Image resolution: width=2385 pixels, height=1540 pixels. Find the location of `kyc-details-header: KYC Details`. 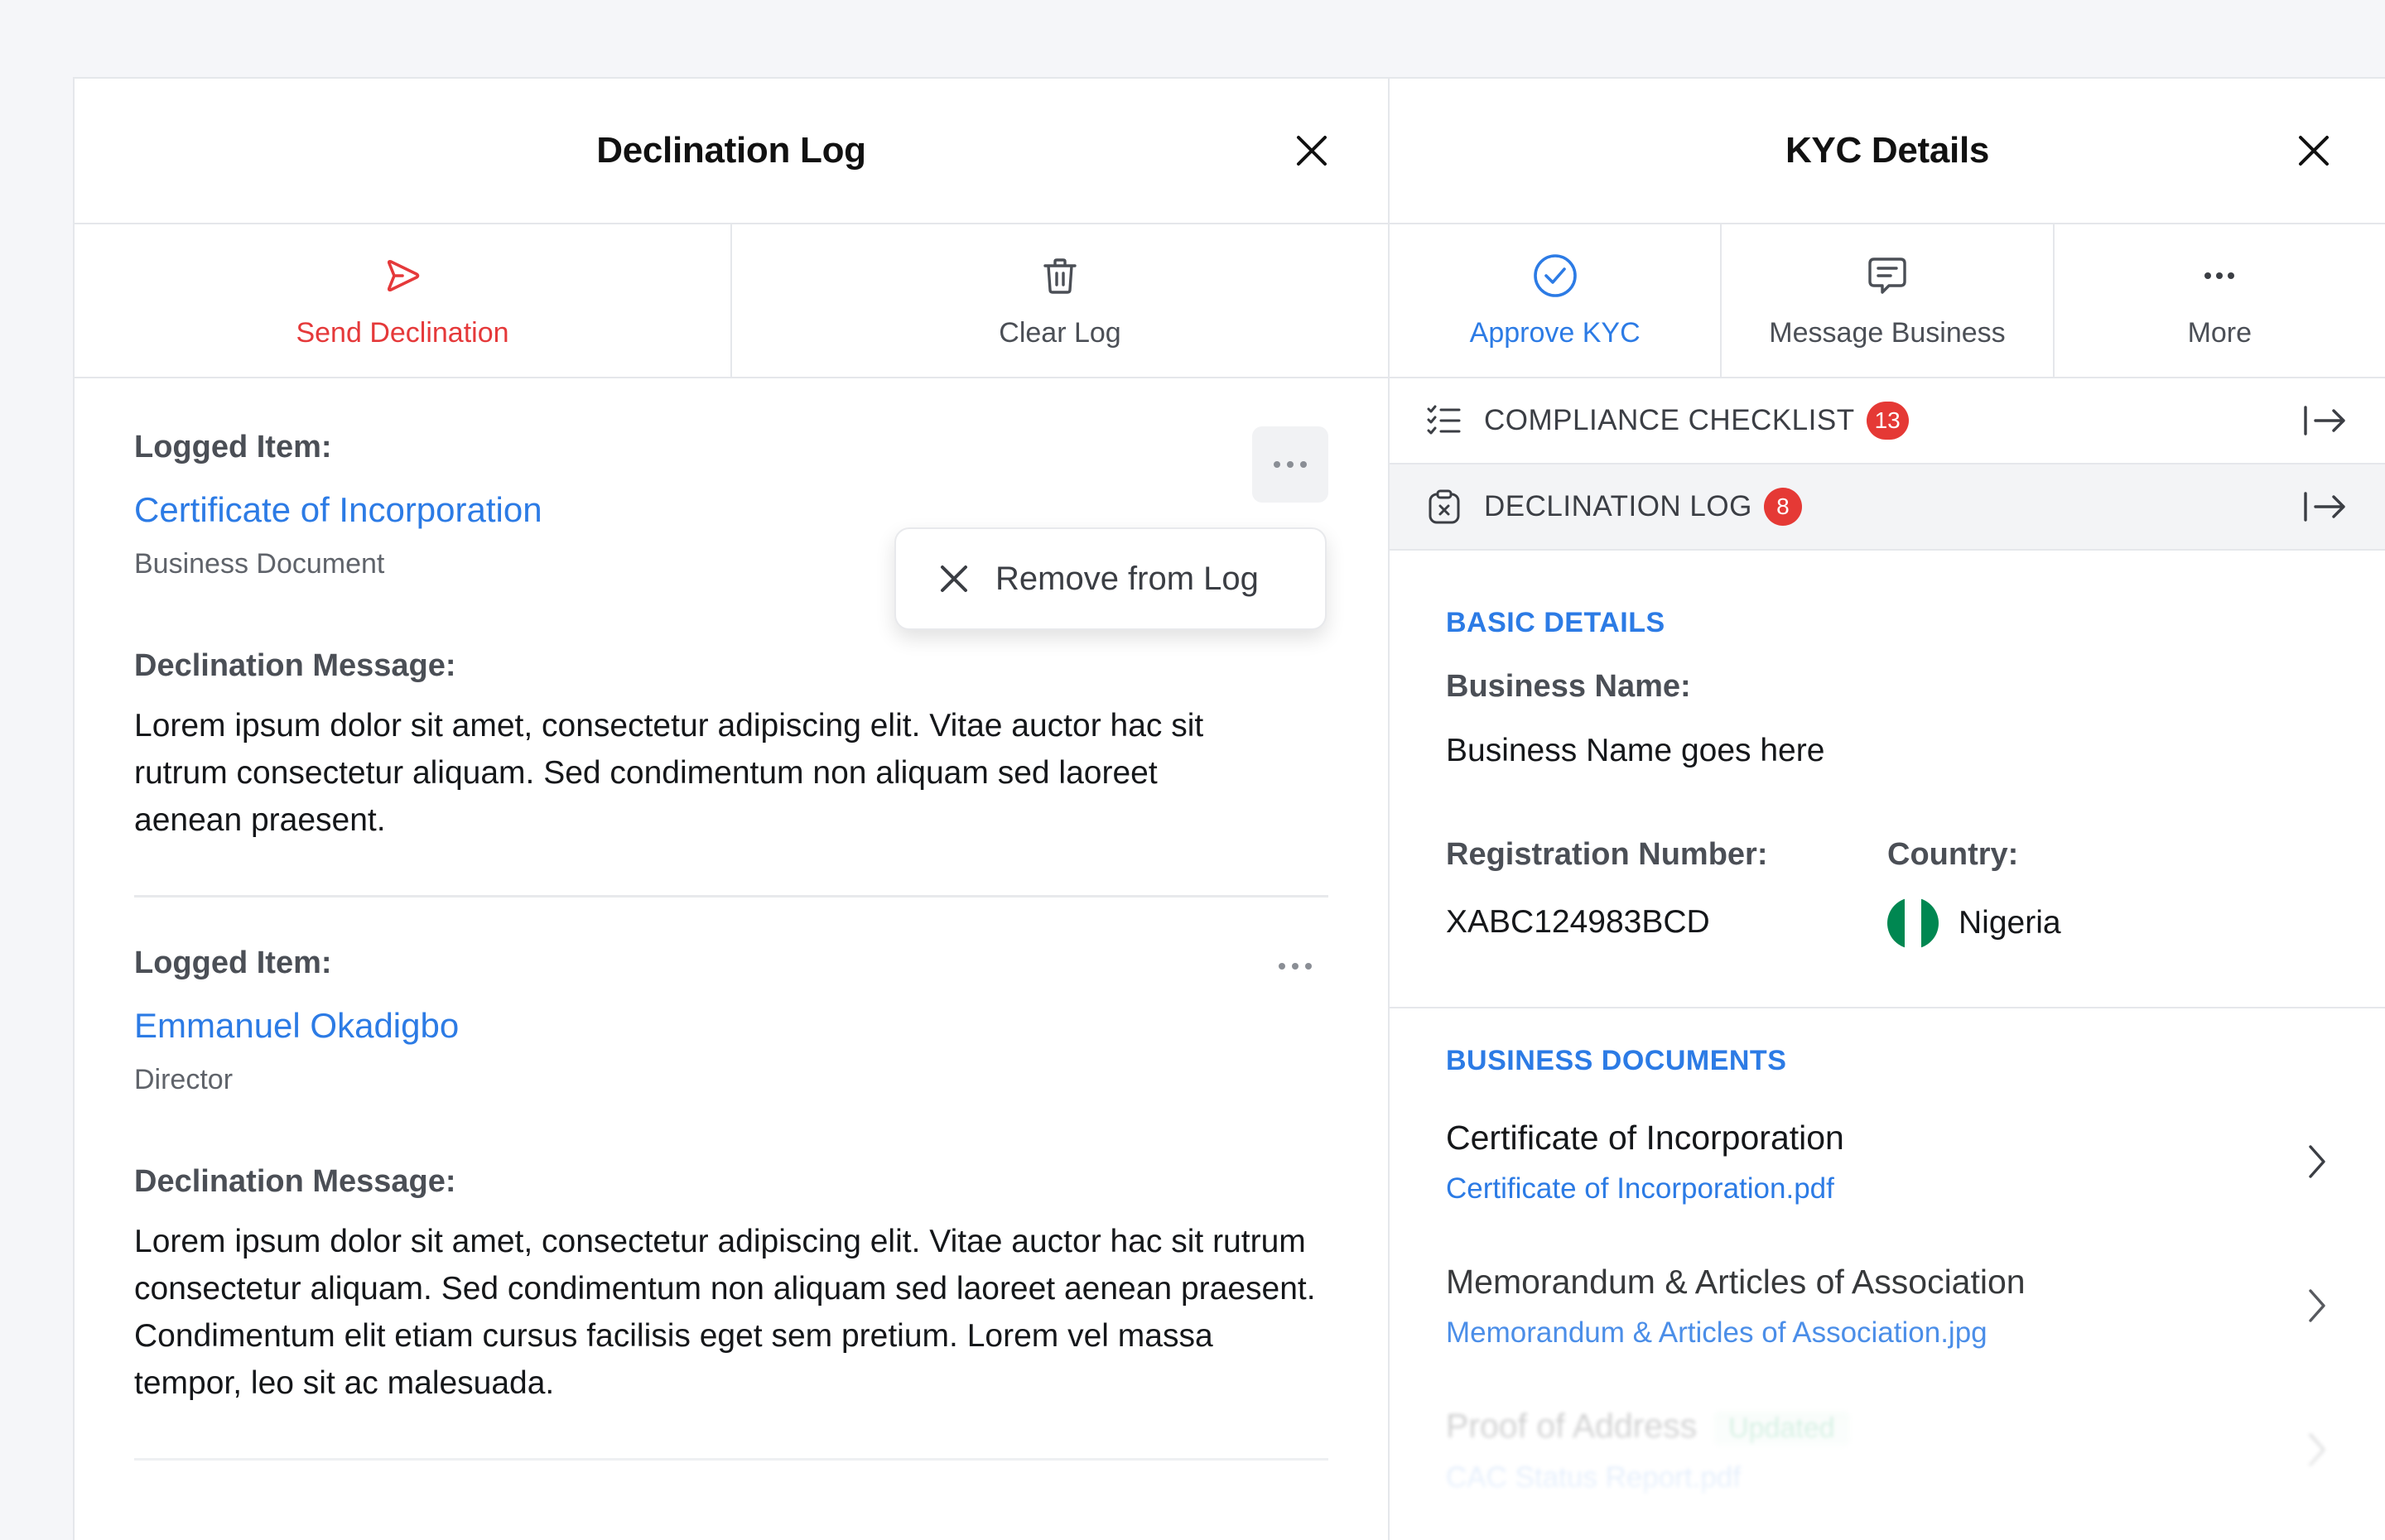

kyc-details-header: KYC Details is located at coordinates (1887, 152).